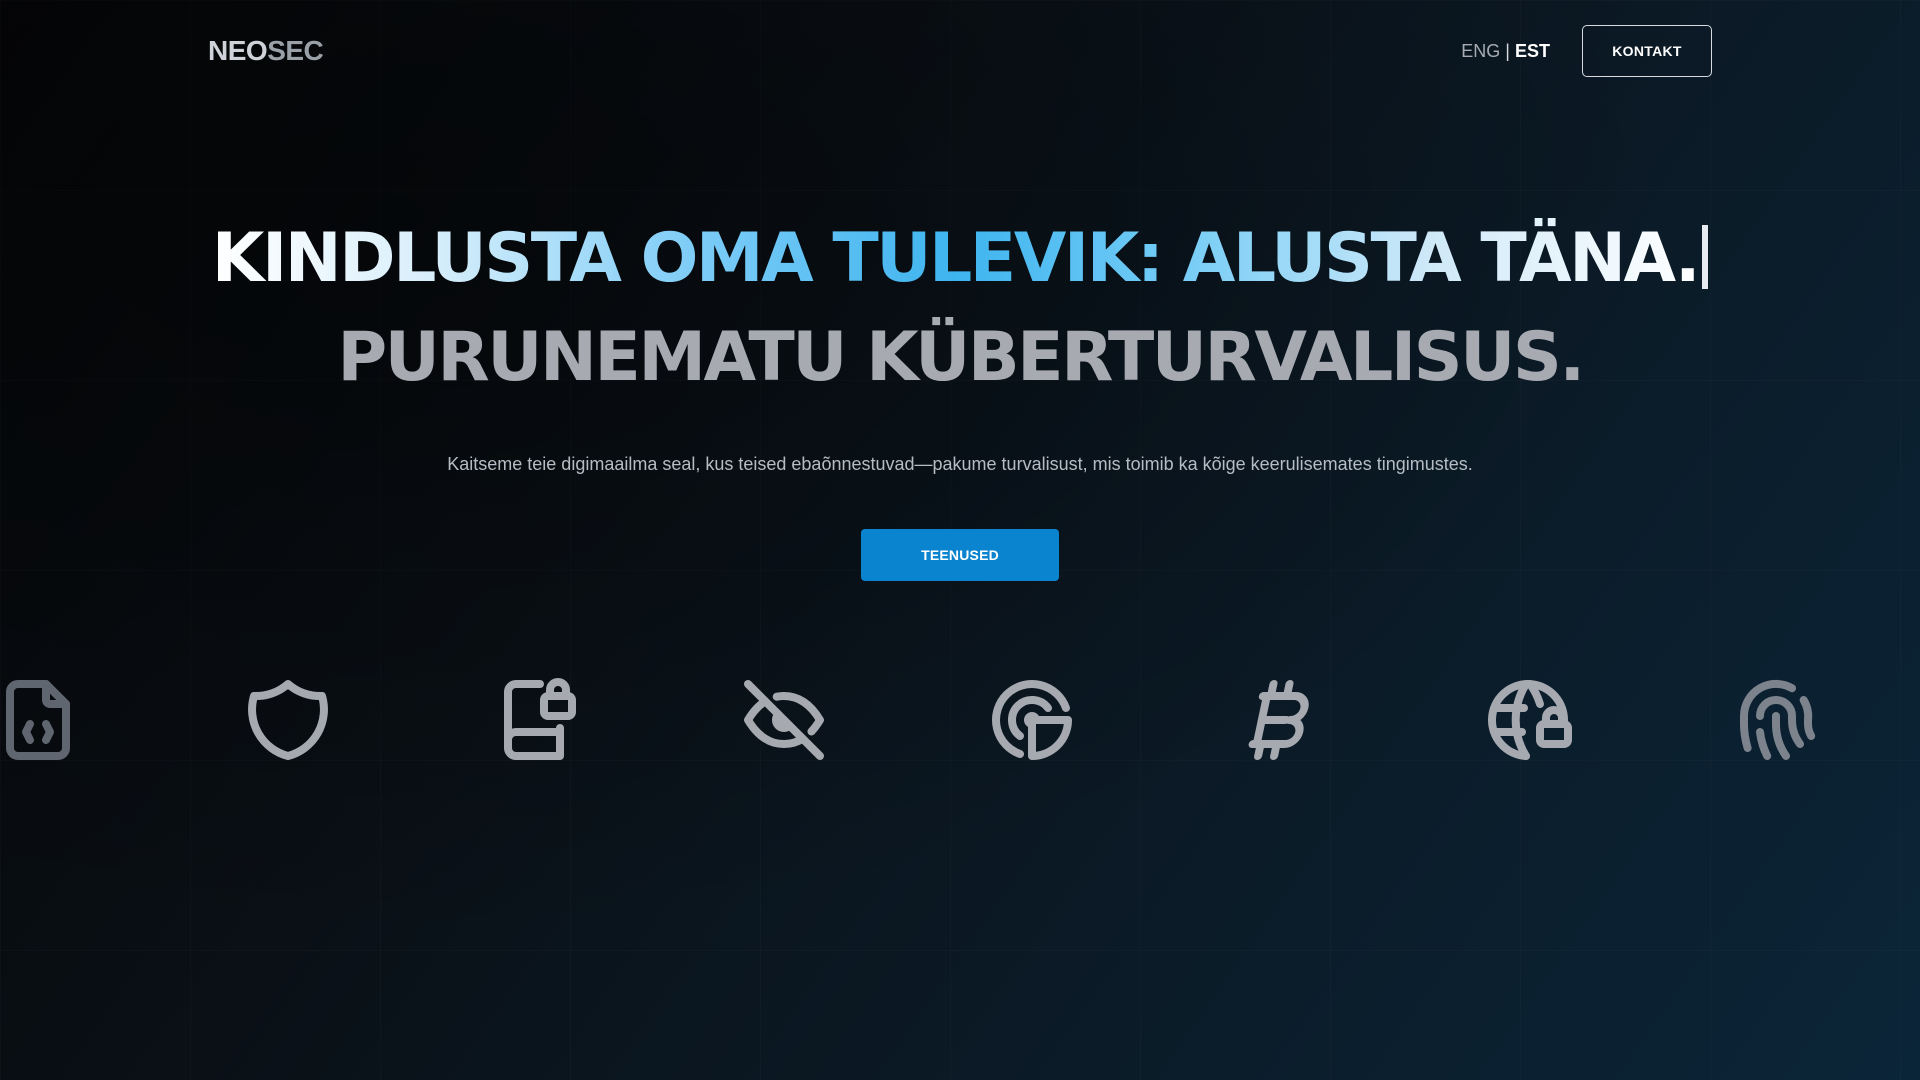 The width and height of the screenshot is (1920, 1080). What do you see at coordinates (1528, 720) in the screenshot?
I see `globe-lock-icon` at bounding box center [1528, 720].